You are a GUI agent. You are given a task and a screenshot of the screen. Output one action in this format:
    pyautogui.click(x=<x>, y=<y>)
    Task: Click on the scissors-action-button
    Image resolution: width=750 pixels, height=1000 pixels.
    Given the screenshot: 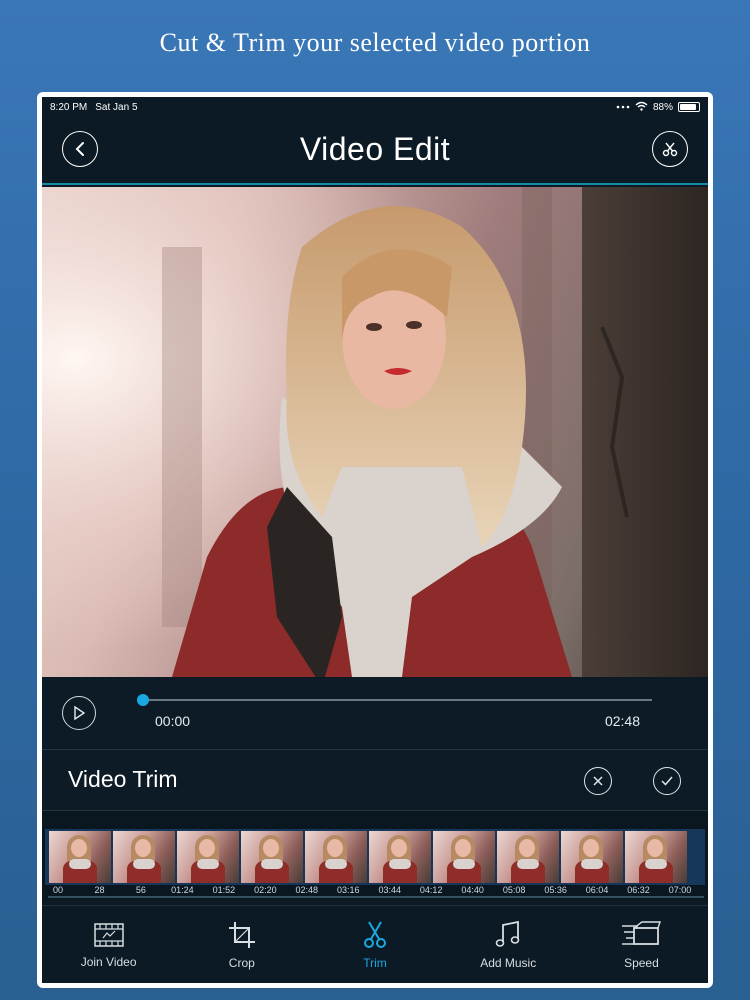 What is the action you would take?
    pyautogui.click(x=670, y=149)
    